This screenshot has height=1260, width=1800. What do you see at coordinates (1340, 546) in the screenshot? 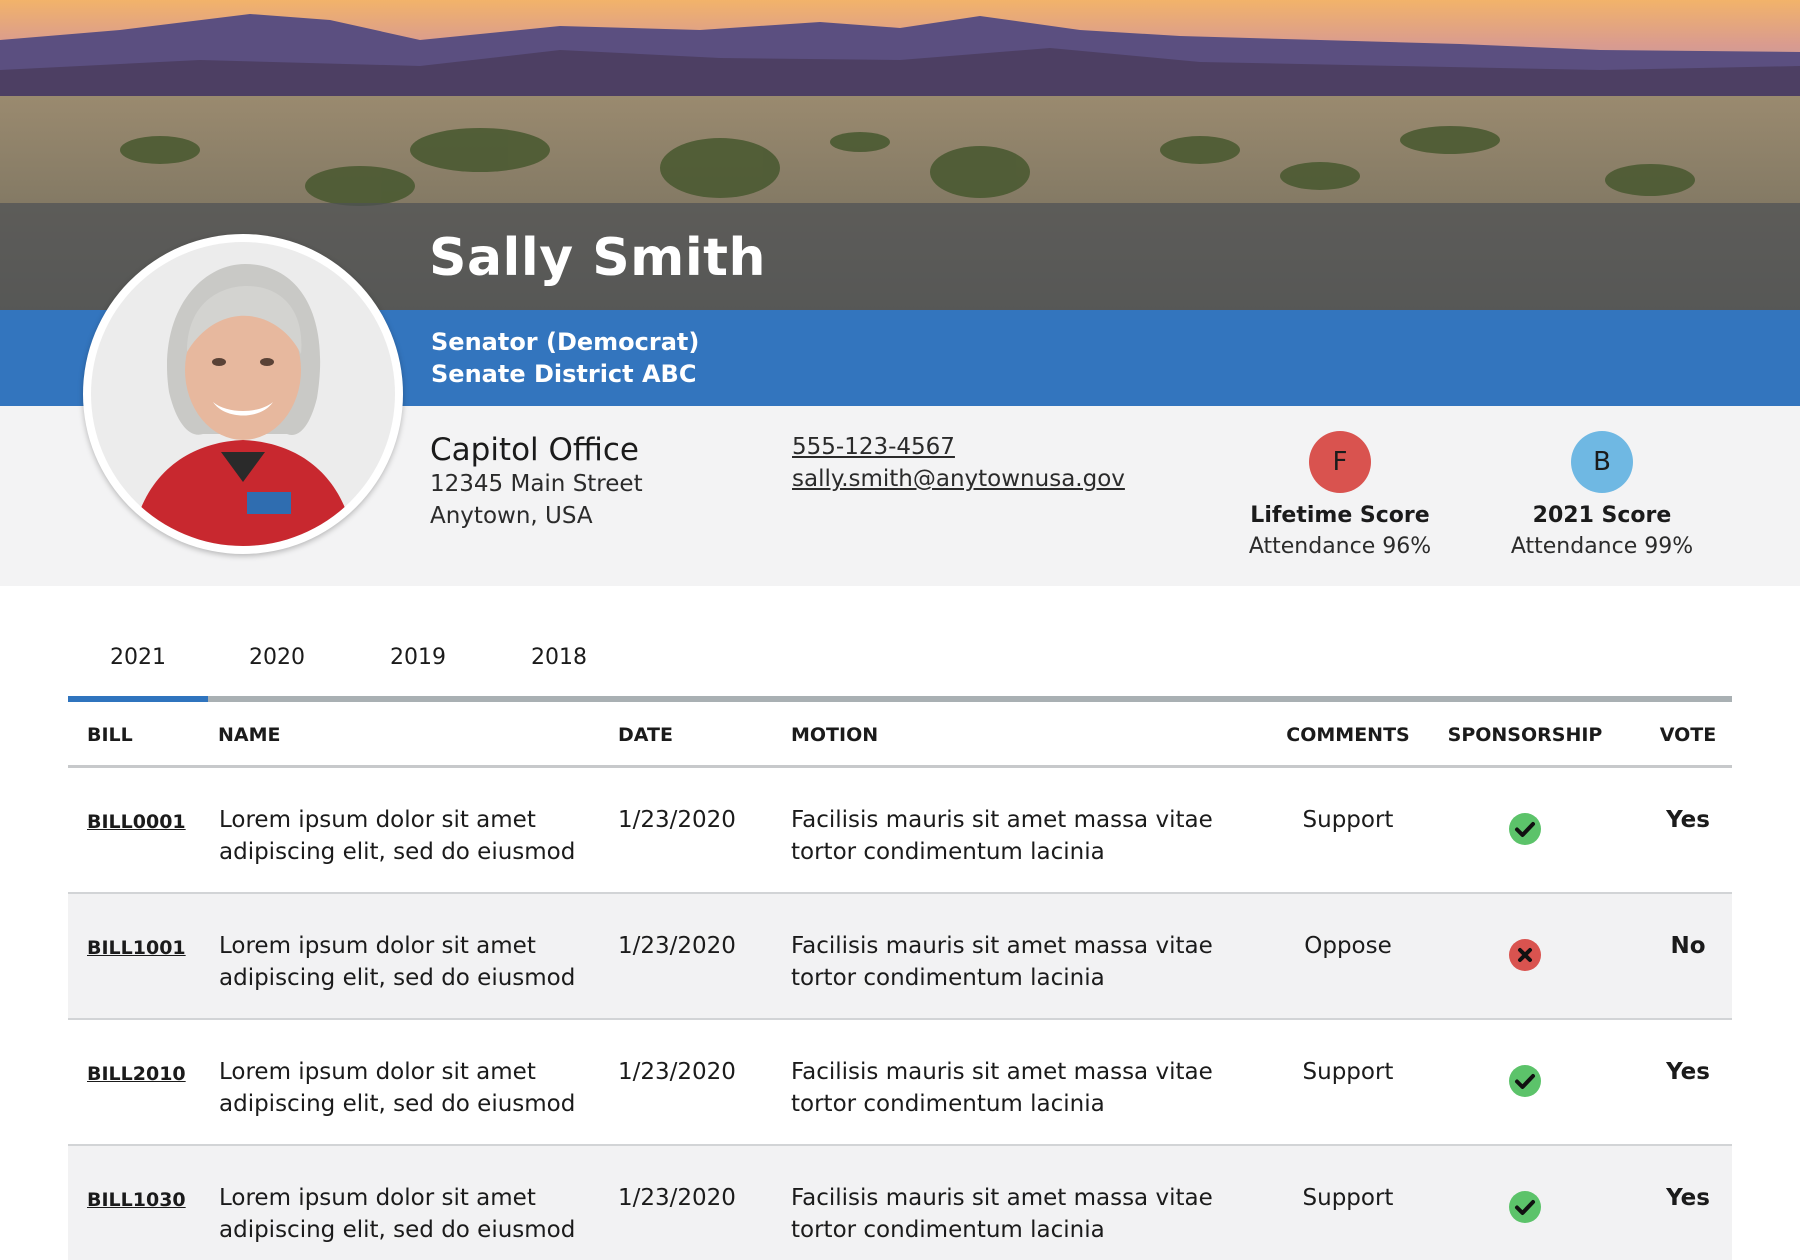
I see `lifetime-attendance: Attendance 96%` at bounding box center [1340, 546].